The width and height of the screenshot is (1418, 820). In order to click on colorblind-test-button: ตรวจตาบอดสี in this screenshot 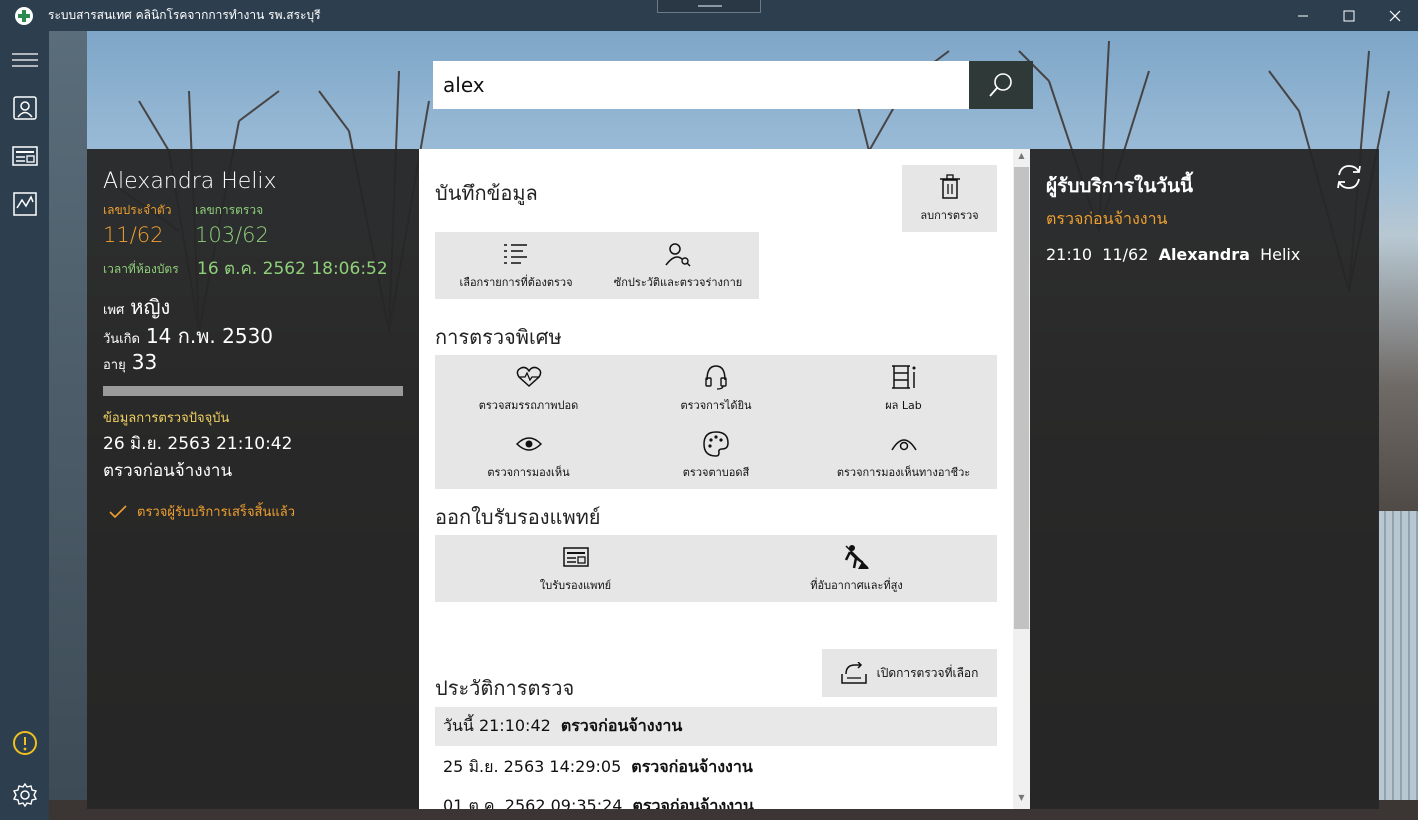, I will do `click(716, 455)`.